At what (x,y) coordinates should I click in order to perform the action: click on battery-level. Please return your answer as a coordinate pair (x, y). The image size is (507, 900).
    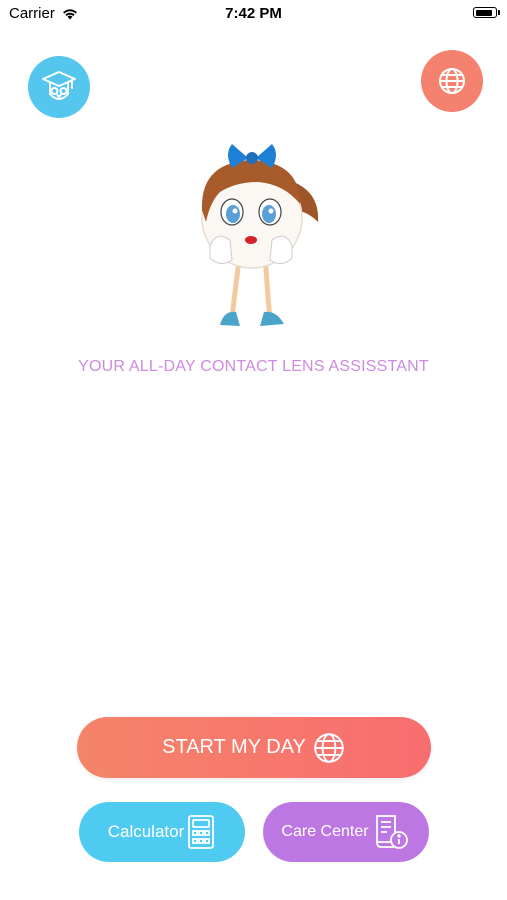
    Looking at the image, I should click on (483, 12).